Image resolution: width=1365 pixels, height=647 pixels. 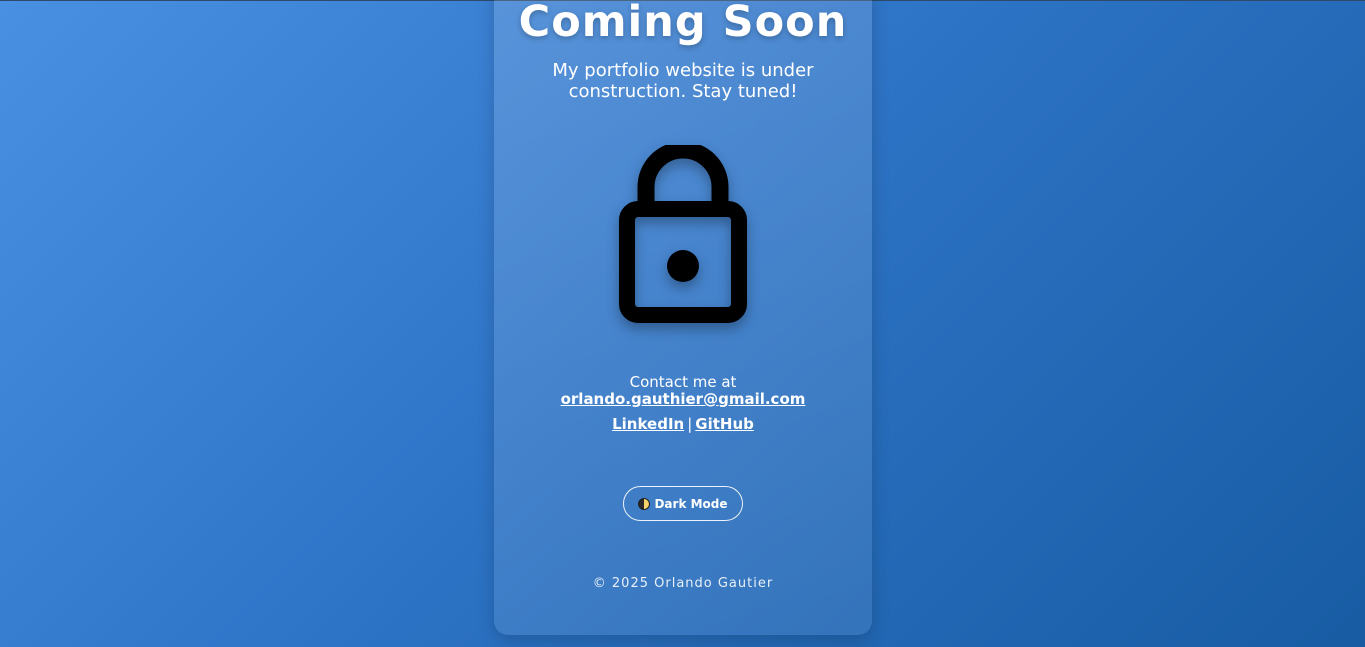 What do you see at coordinates (683, 23) in the screenshot?
I see `page-title: Coming Soon` at bounding box center [683, 23].